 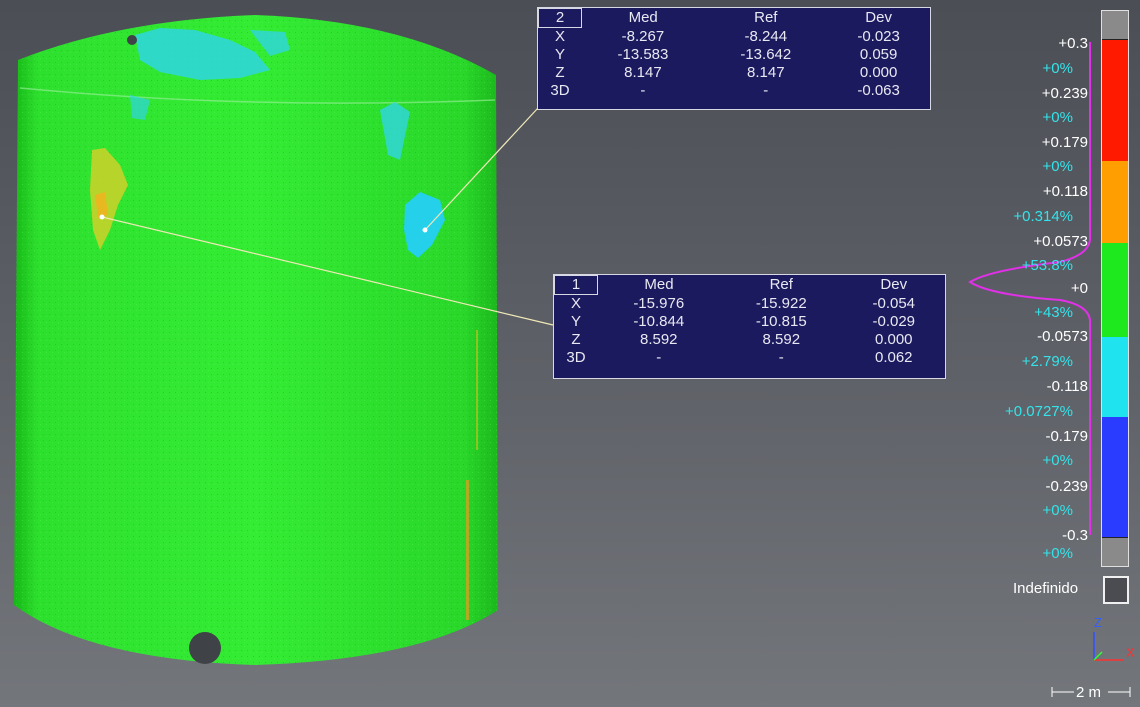 What do you see at coordinates (1064, 142) in the screenshot?
I see `scale-value: +0.179` at bounding box center [1064, 142].